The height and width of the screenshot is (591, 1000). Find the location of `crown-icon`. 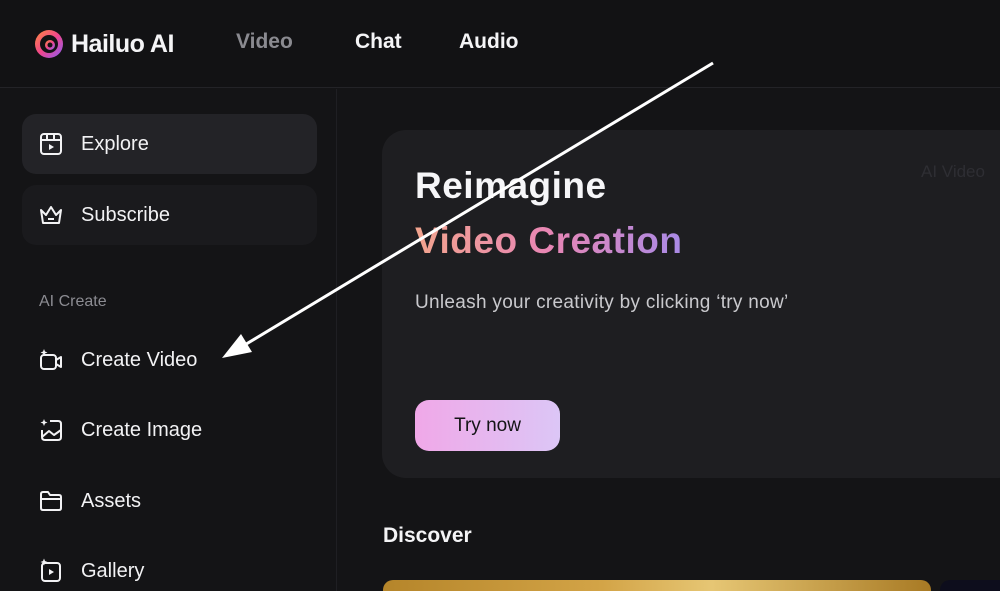

crown-icon is located at coordinates (51, 215).